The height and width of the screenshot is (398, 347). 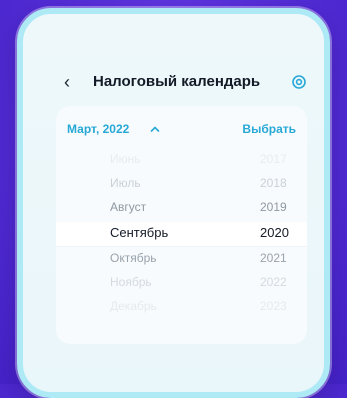 What do you see at coordinates (181, 283) in the screenshot?
I see `picker-row: Ноябрь 2022` at bounding box center [181, 283].